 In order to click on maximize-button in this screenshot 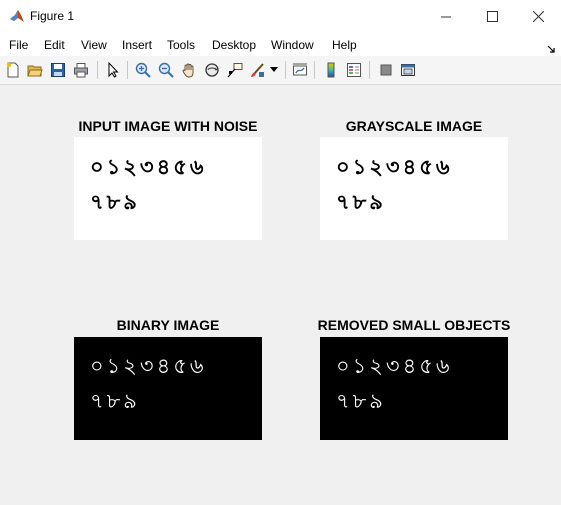, I will do `click(492, 16)`.